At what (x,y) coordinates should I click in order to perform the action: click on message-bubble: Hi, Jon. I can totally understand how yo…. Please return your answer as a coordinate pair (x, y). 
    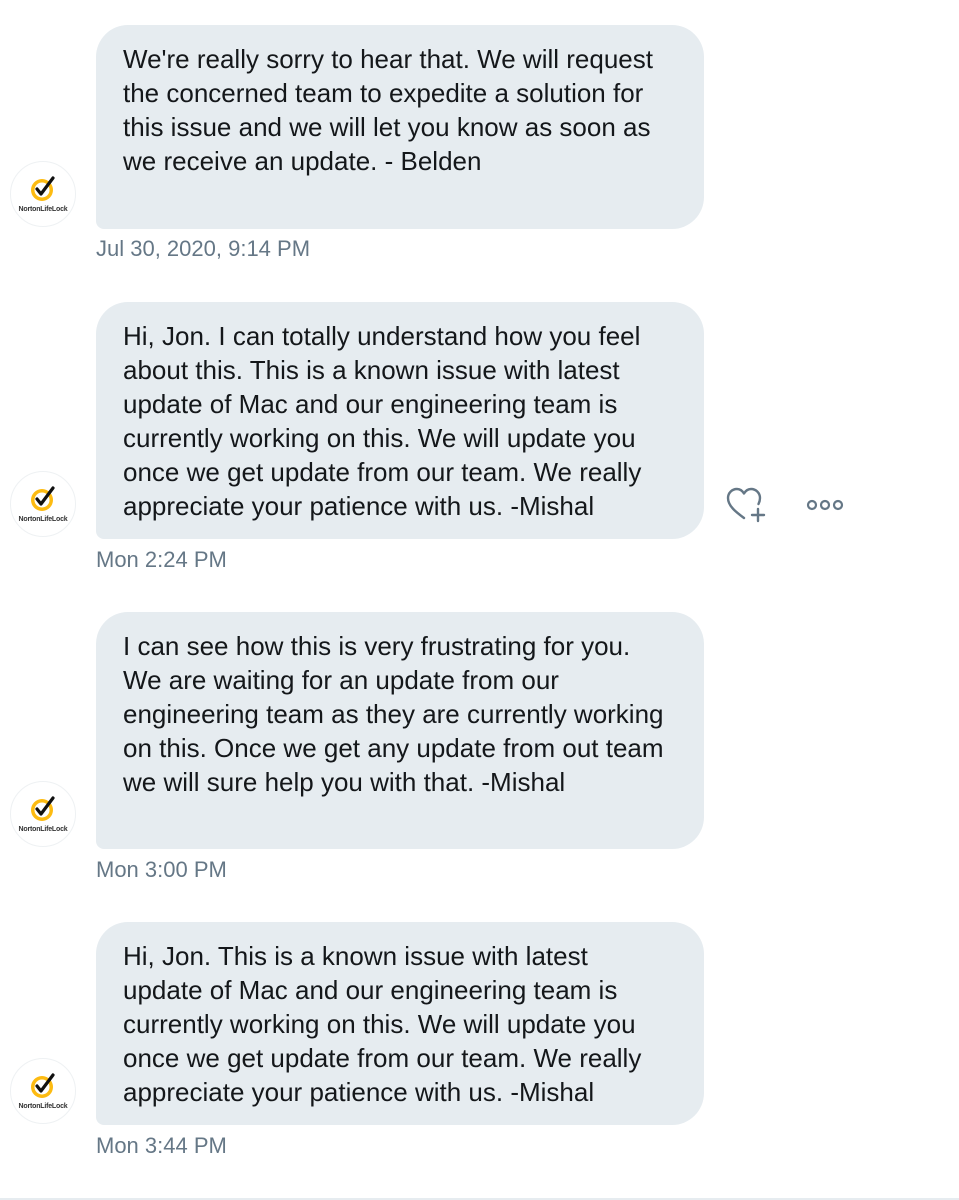
    Looking at the image, I should click on (400, 420).